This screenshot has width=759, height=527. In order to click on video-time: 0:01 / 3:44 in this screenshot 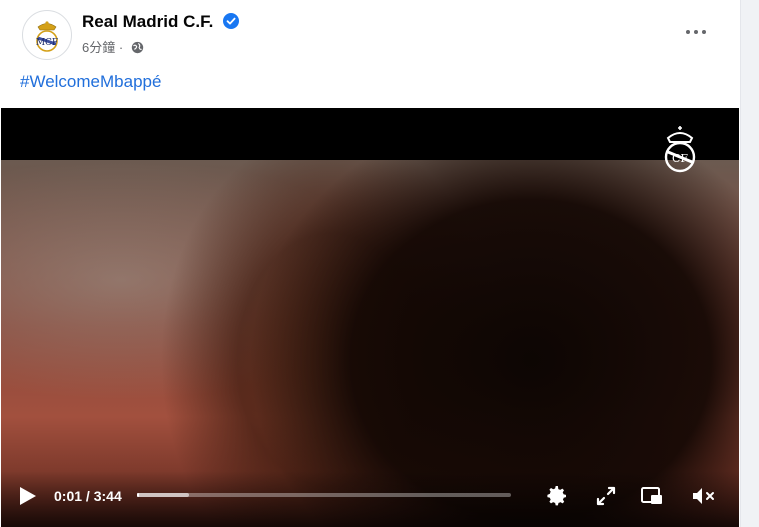, I will do `click(88, 496)`.